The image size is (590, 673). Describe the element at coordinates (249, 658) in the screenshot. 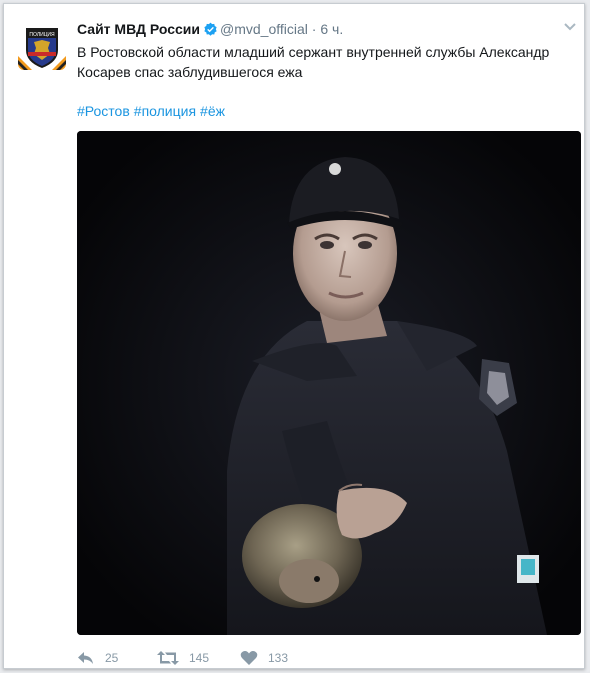

I see `like-icon` at that location.